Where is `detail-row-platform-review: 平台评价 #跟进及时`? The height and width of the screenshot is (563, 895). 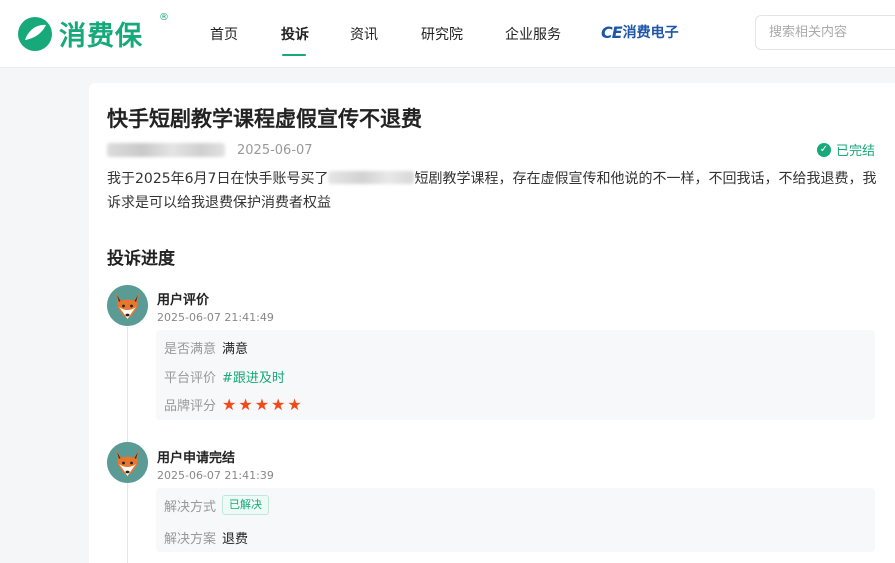 detail-row-platform-review: 平台评价 #跟进及时 is located at coordinates (224, 376).